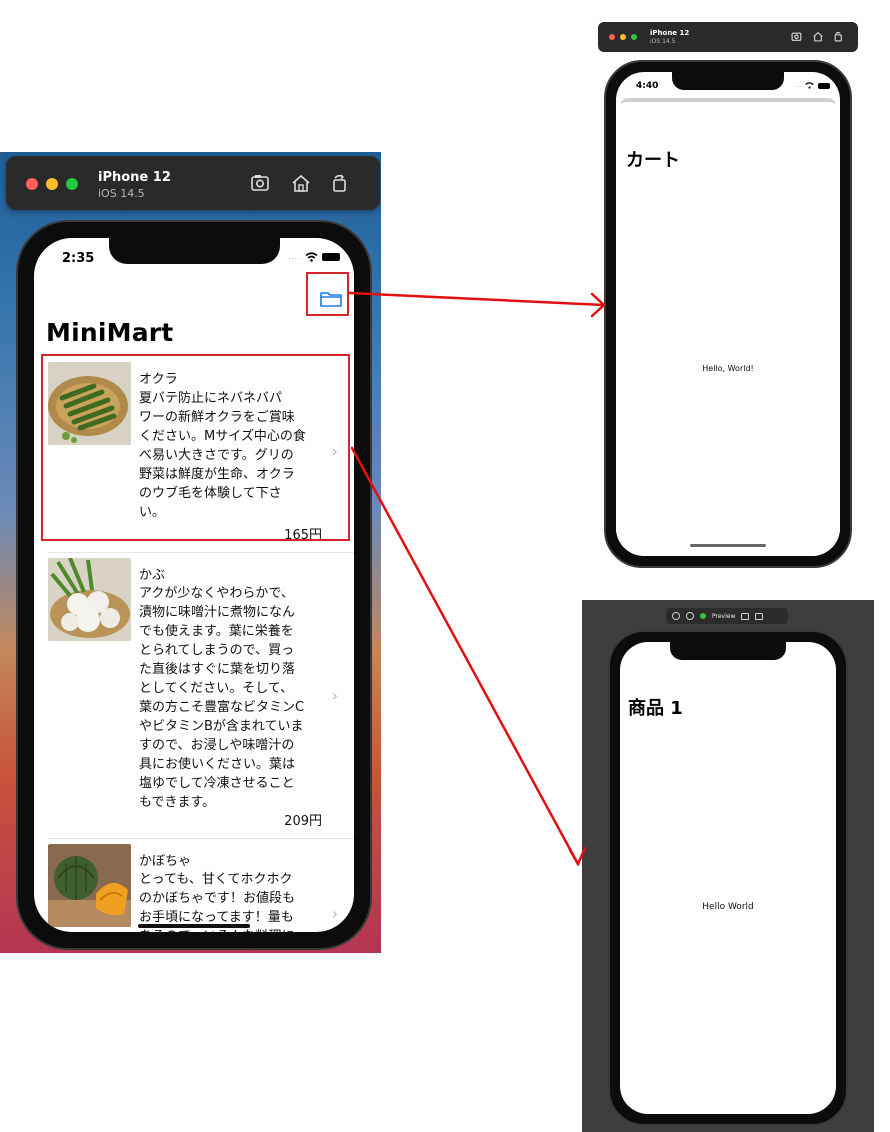 This screenshot has height=1132, width=890. What do you see at coordinates (653, 160) in the screenshot?
I see `cart-title: カート` at bounding box center [653, 160].